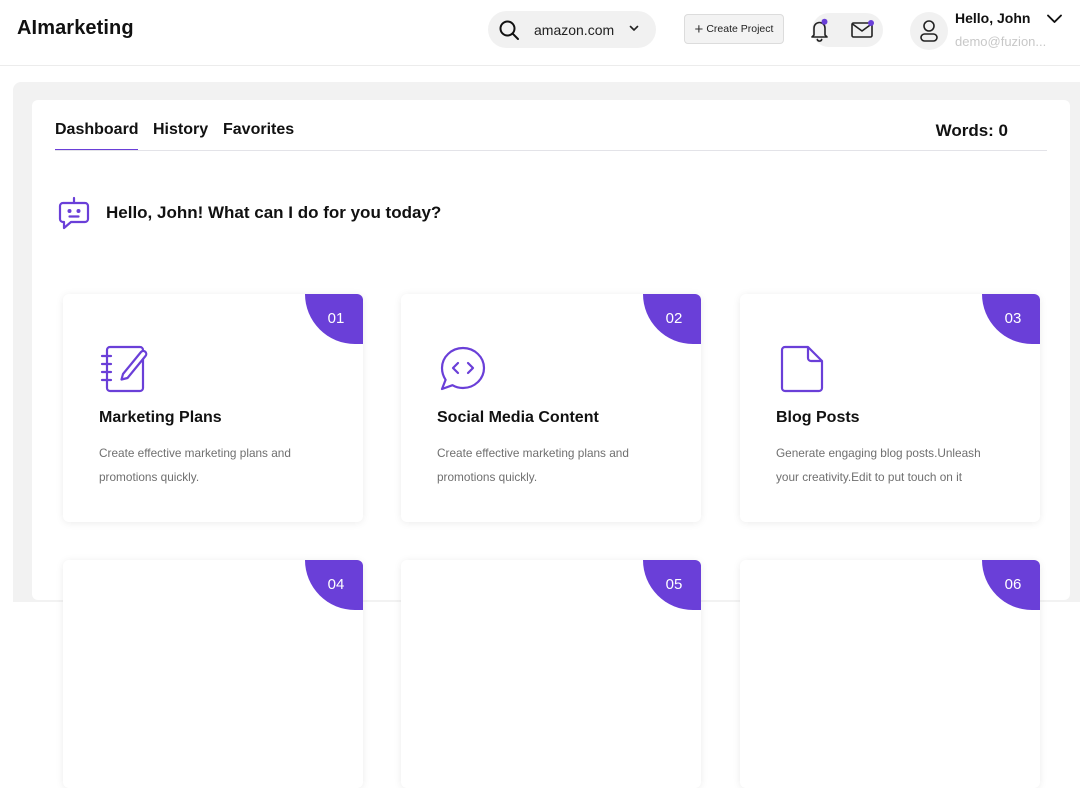  I want to click on card-title: Marketing Plans, so click(160, 417).